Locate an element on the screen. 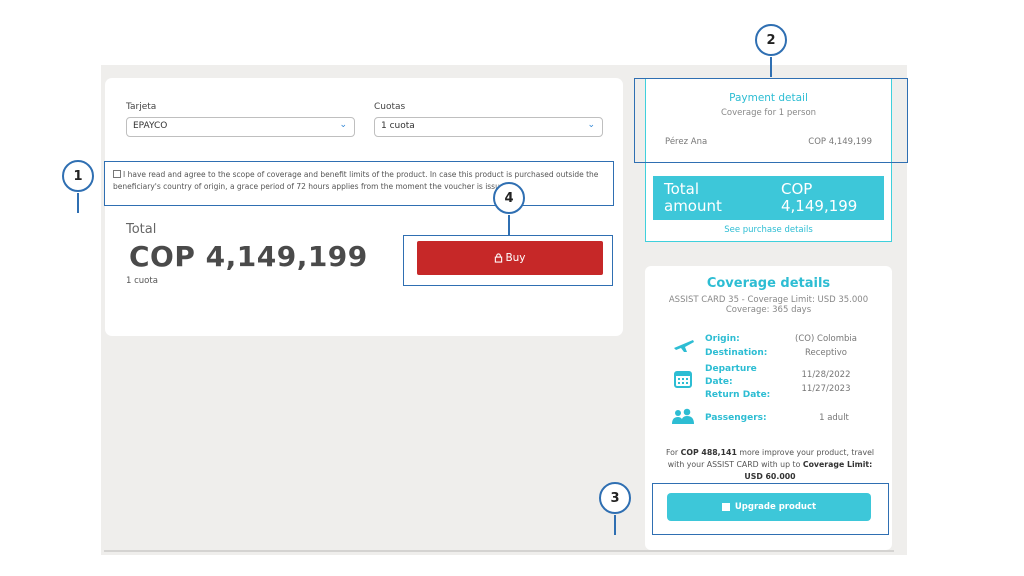  payment-title: Payment detail is located at coordinates (768, 98).